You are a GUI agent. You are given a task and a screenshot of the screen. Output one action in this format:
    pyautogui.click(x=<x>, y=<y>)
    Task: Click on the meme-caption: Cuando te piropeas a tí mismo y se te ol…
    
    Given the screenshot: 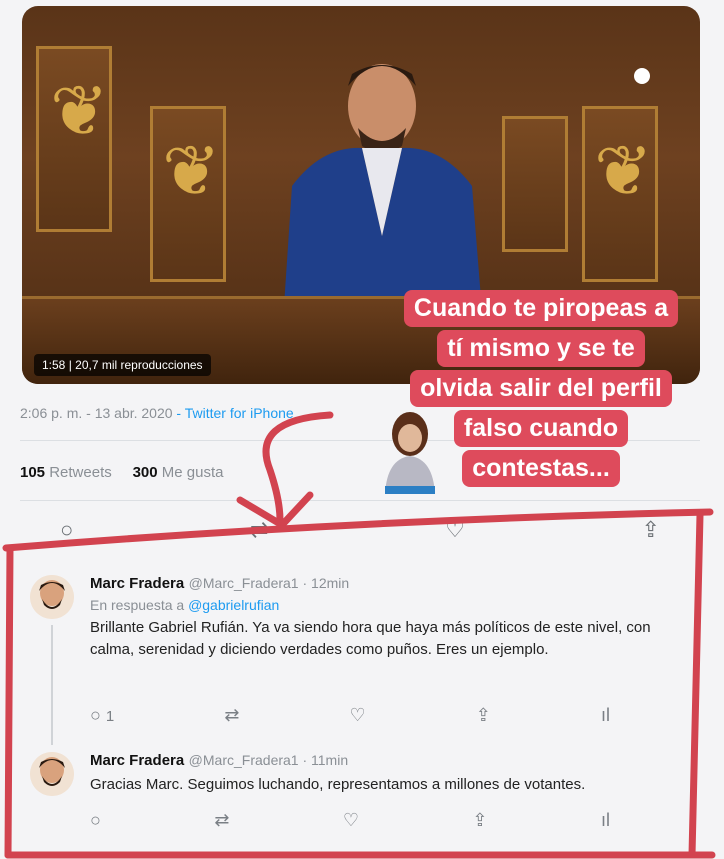 What is the action you would take?
    pyautogui.click(x=541, y=390)
    